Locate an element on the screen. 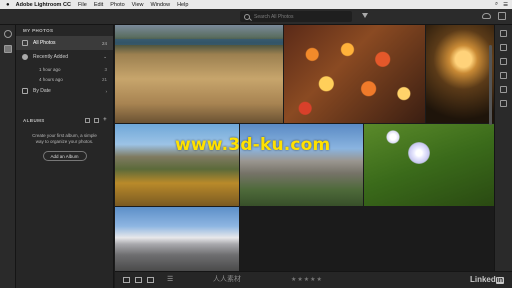 The image size is (512, 288). add-album-button: Add an Album is located at coordinates (64, 156).